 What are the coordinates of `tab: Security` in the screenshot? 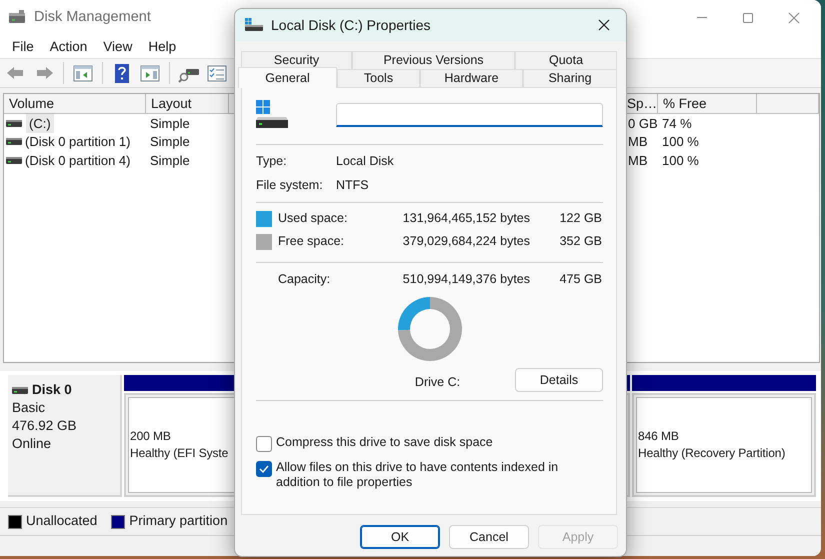 It's located at (296, 60).